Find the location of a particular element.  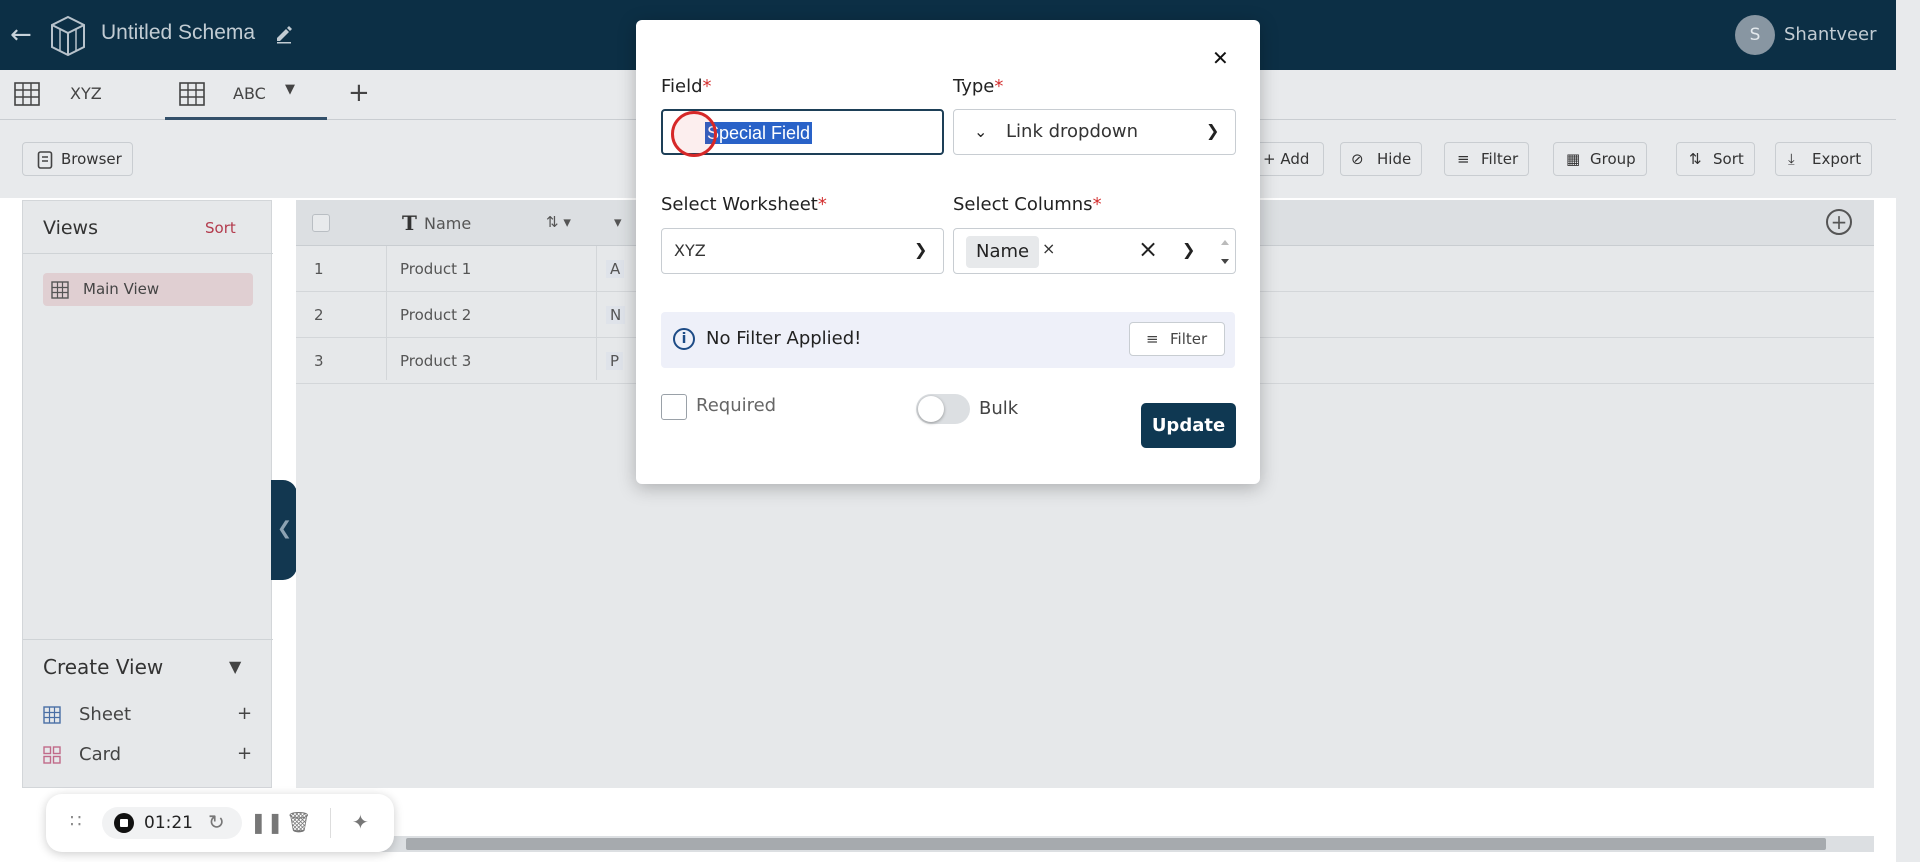

type-label: Type* is located at coordinates (978, 86).